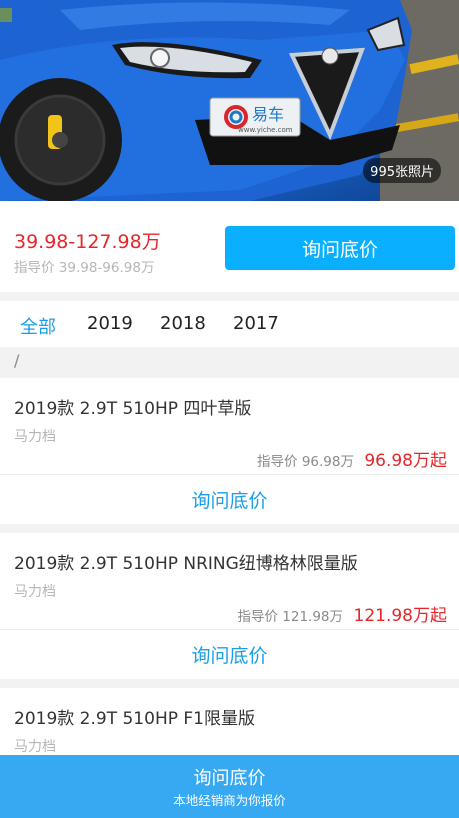 The image size is (459, 818). Describe the element at coordinates (405, 461) in the screenshot. I see `trim-price: 96.98万起` at that location.